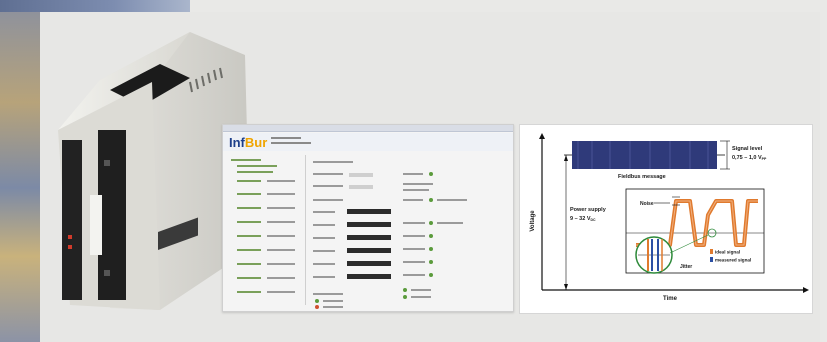 This screenshot has height=342, width=827. What do you see at coordinates (588, 210) in the screenshot?
I see `power-supply-label: Power supply` at bounding box center [588, 210].